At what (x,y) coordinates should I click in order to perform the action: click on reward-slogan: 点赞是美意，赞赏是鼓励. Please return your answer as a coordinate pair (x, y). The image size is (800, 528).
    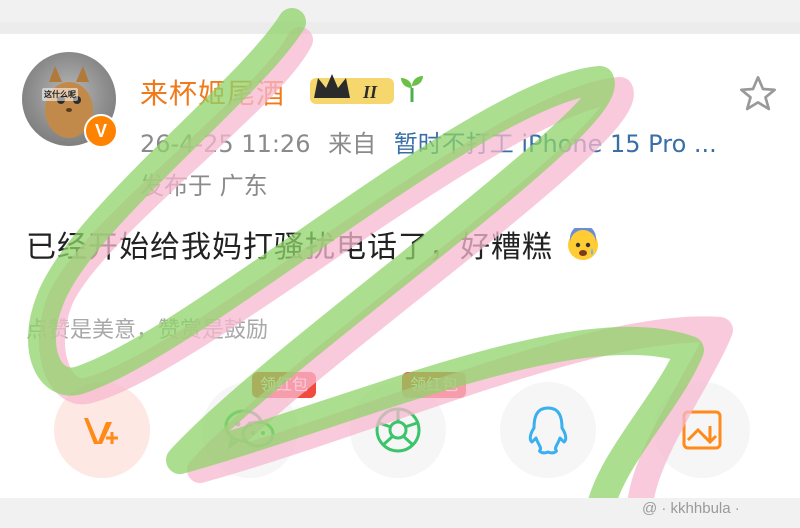
    Looking at the image, I should click on (147, 330).